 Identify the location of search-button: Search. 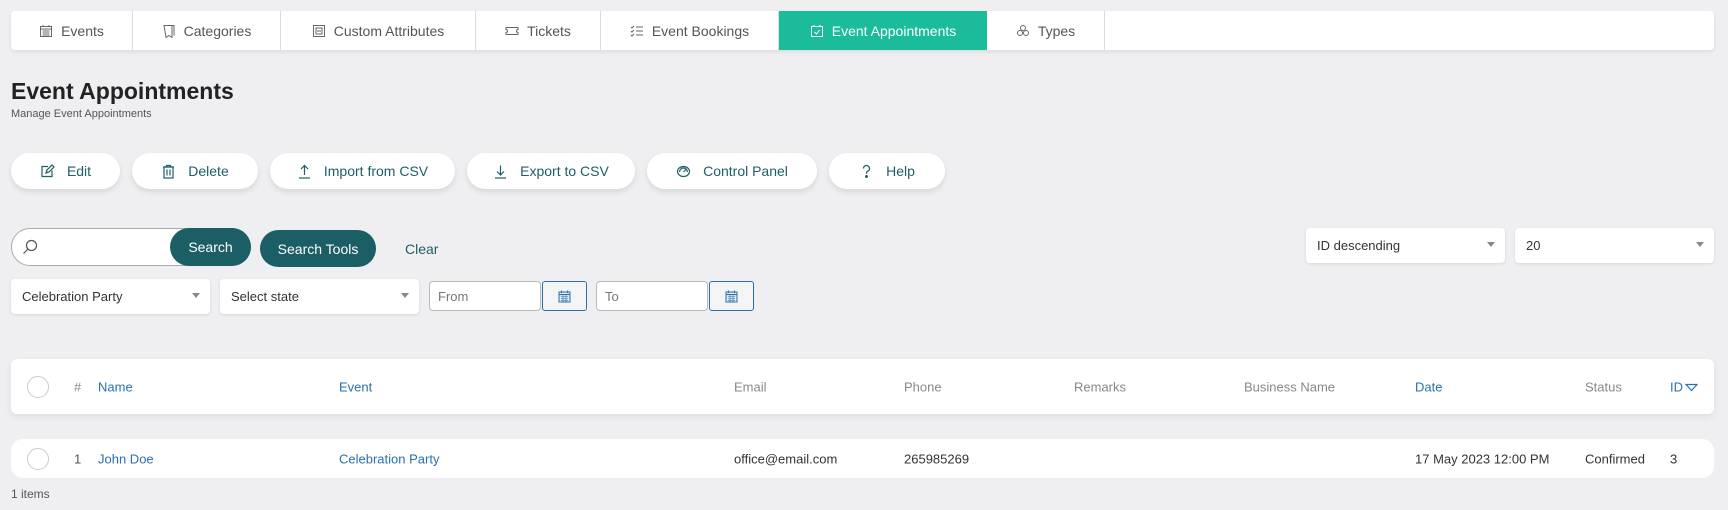
(210, 247).